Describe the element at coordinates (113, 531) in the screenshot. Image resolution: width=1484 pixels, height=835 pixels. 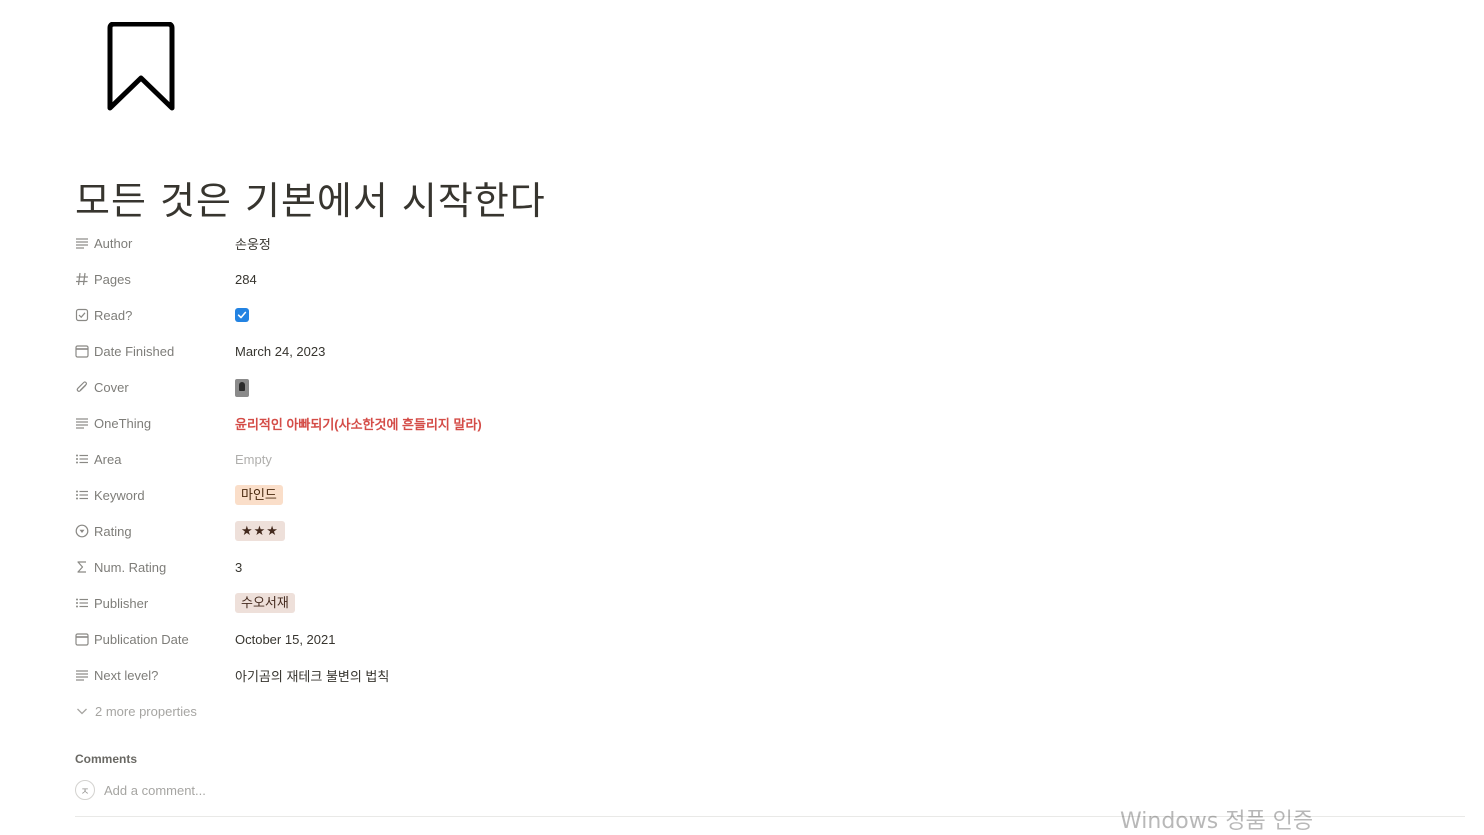
I see `property-label: Rating` at that location.